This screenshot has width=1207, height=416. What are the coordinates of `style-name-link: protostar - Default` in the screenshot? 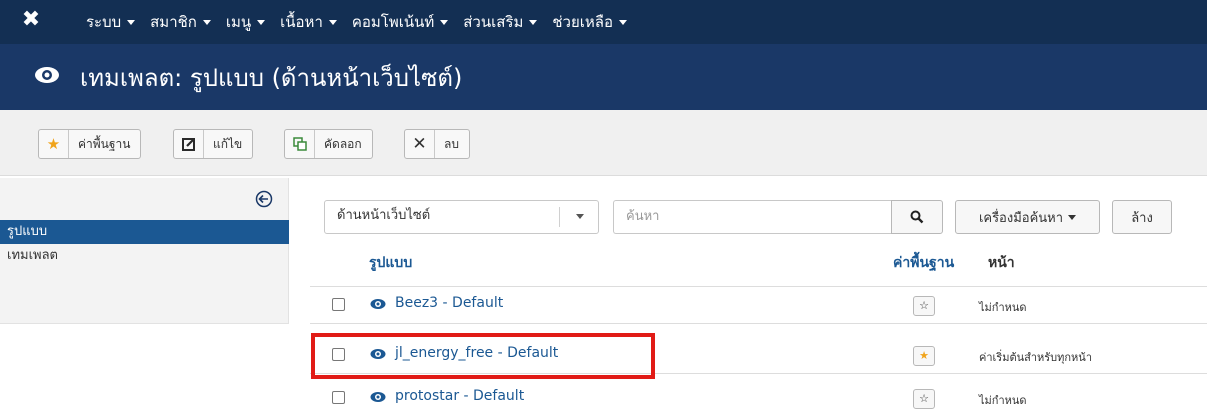 It's located at (459, 396).